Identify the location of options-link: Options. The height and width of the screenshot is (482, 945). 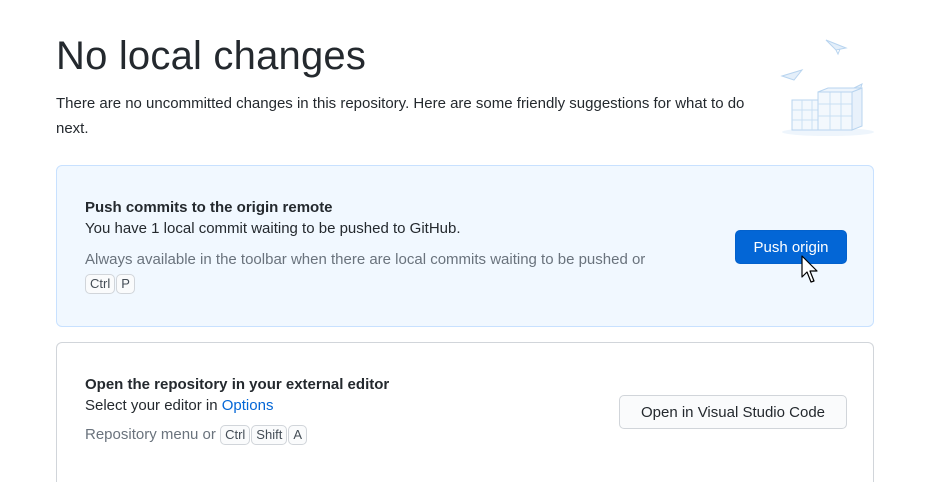
(248, 405).